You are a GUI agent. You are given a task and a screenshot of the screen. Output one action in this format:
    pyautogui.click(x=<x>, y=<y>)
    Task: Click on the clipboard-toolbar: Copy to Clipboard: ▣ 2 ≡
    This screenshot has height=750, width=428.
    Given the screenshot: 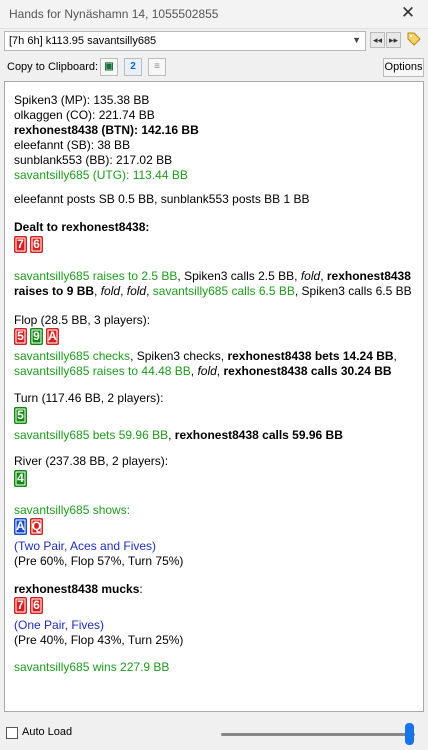 What is the action you would take?
    pyautogui.click(x=214, y=67)
    